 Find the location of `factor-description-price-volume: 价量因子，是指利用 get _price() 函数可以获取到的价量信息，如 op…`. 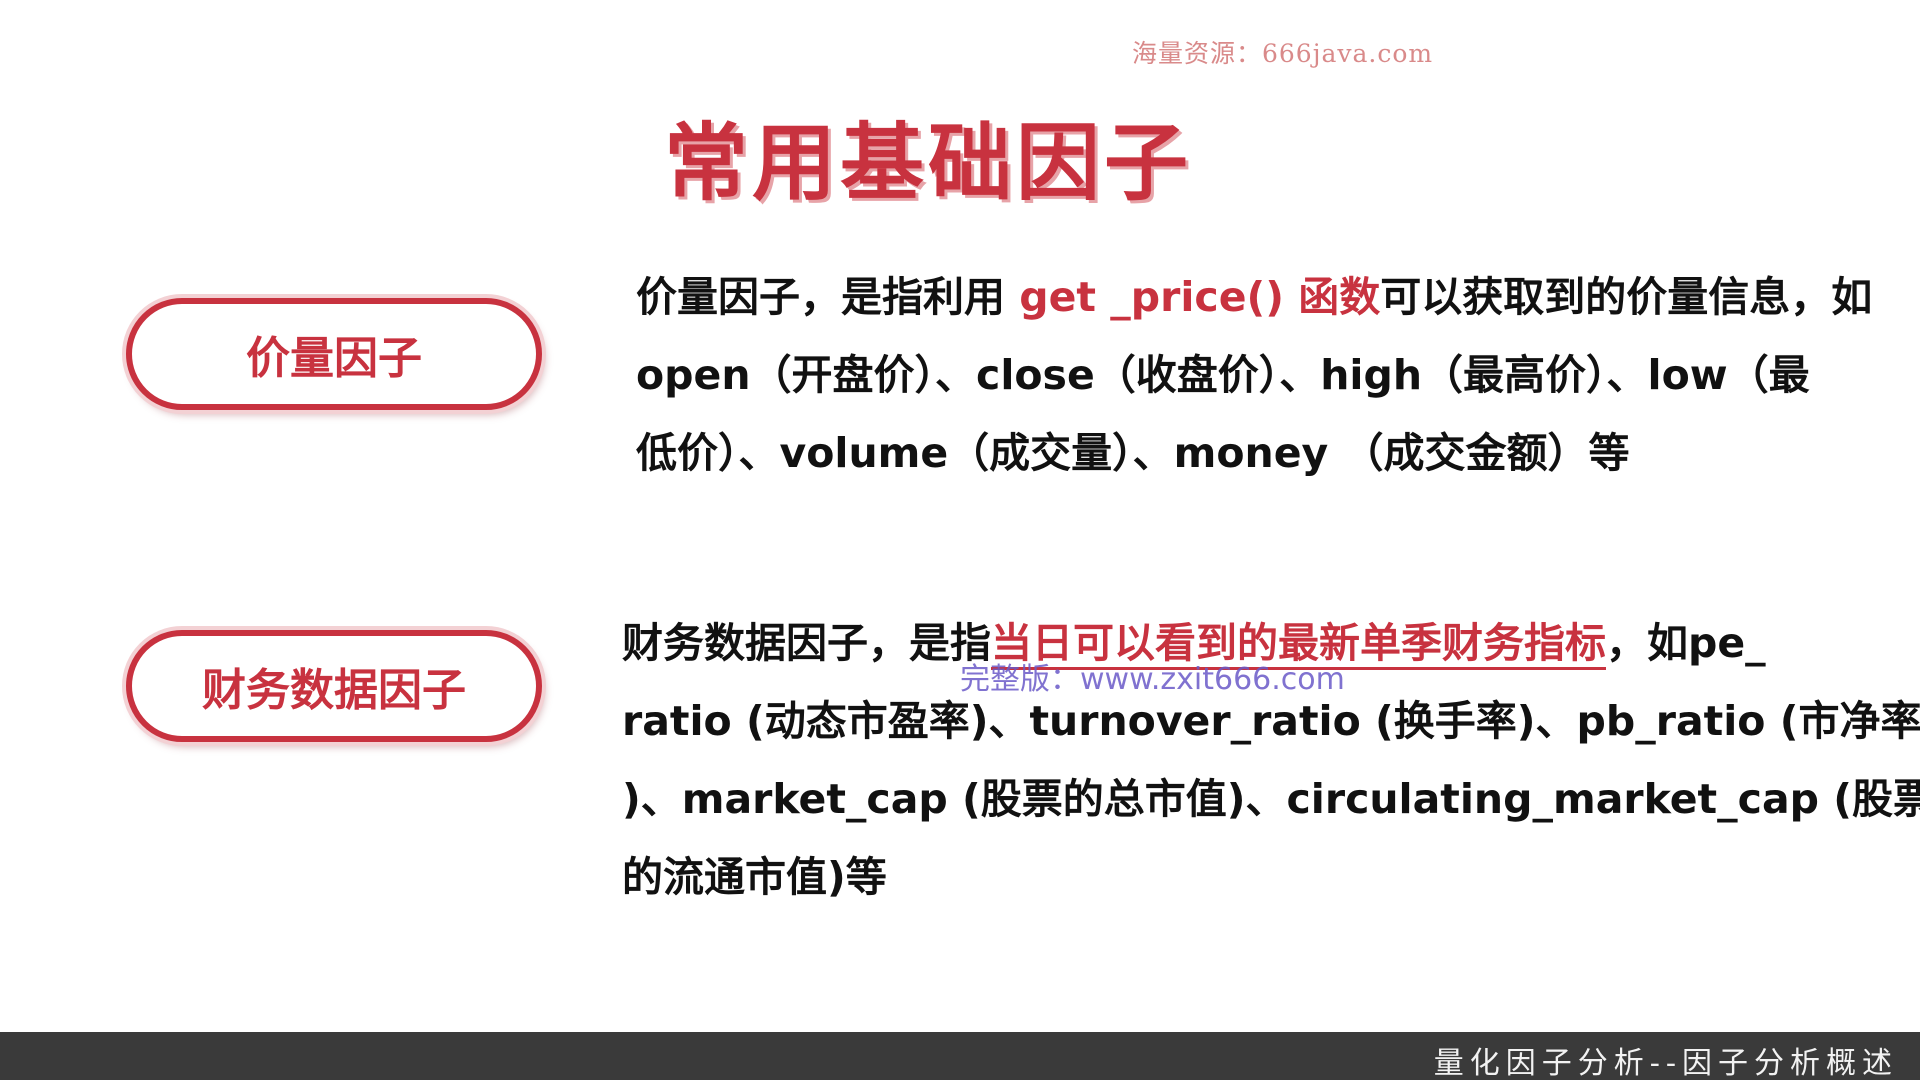

factor-description-price-volume: 价量因子，是指利用 get _price() 函数可以获取到的价量信息，如 op… is located at coordinates (1261, 375).